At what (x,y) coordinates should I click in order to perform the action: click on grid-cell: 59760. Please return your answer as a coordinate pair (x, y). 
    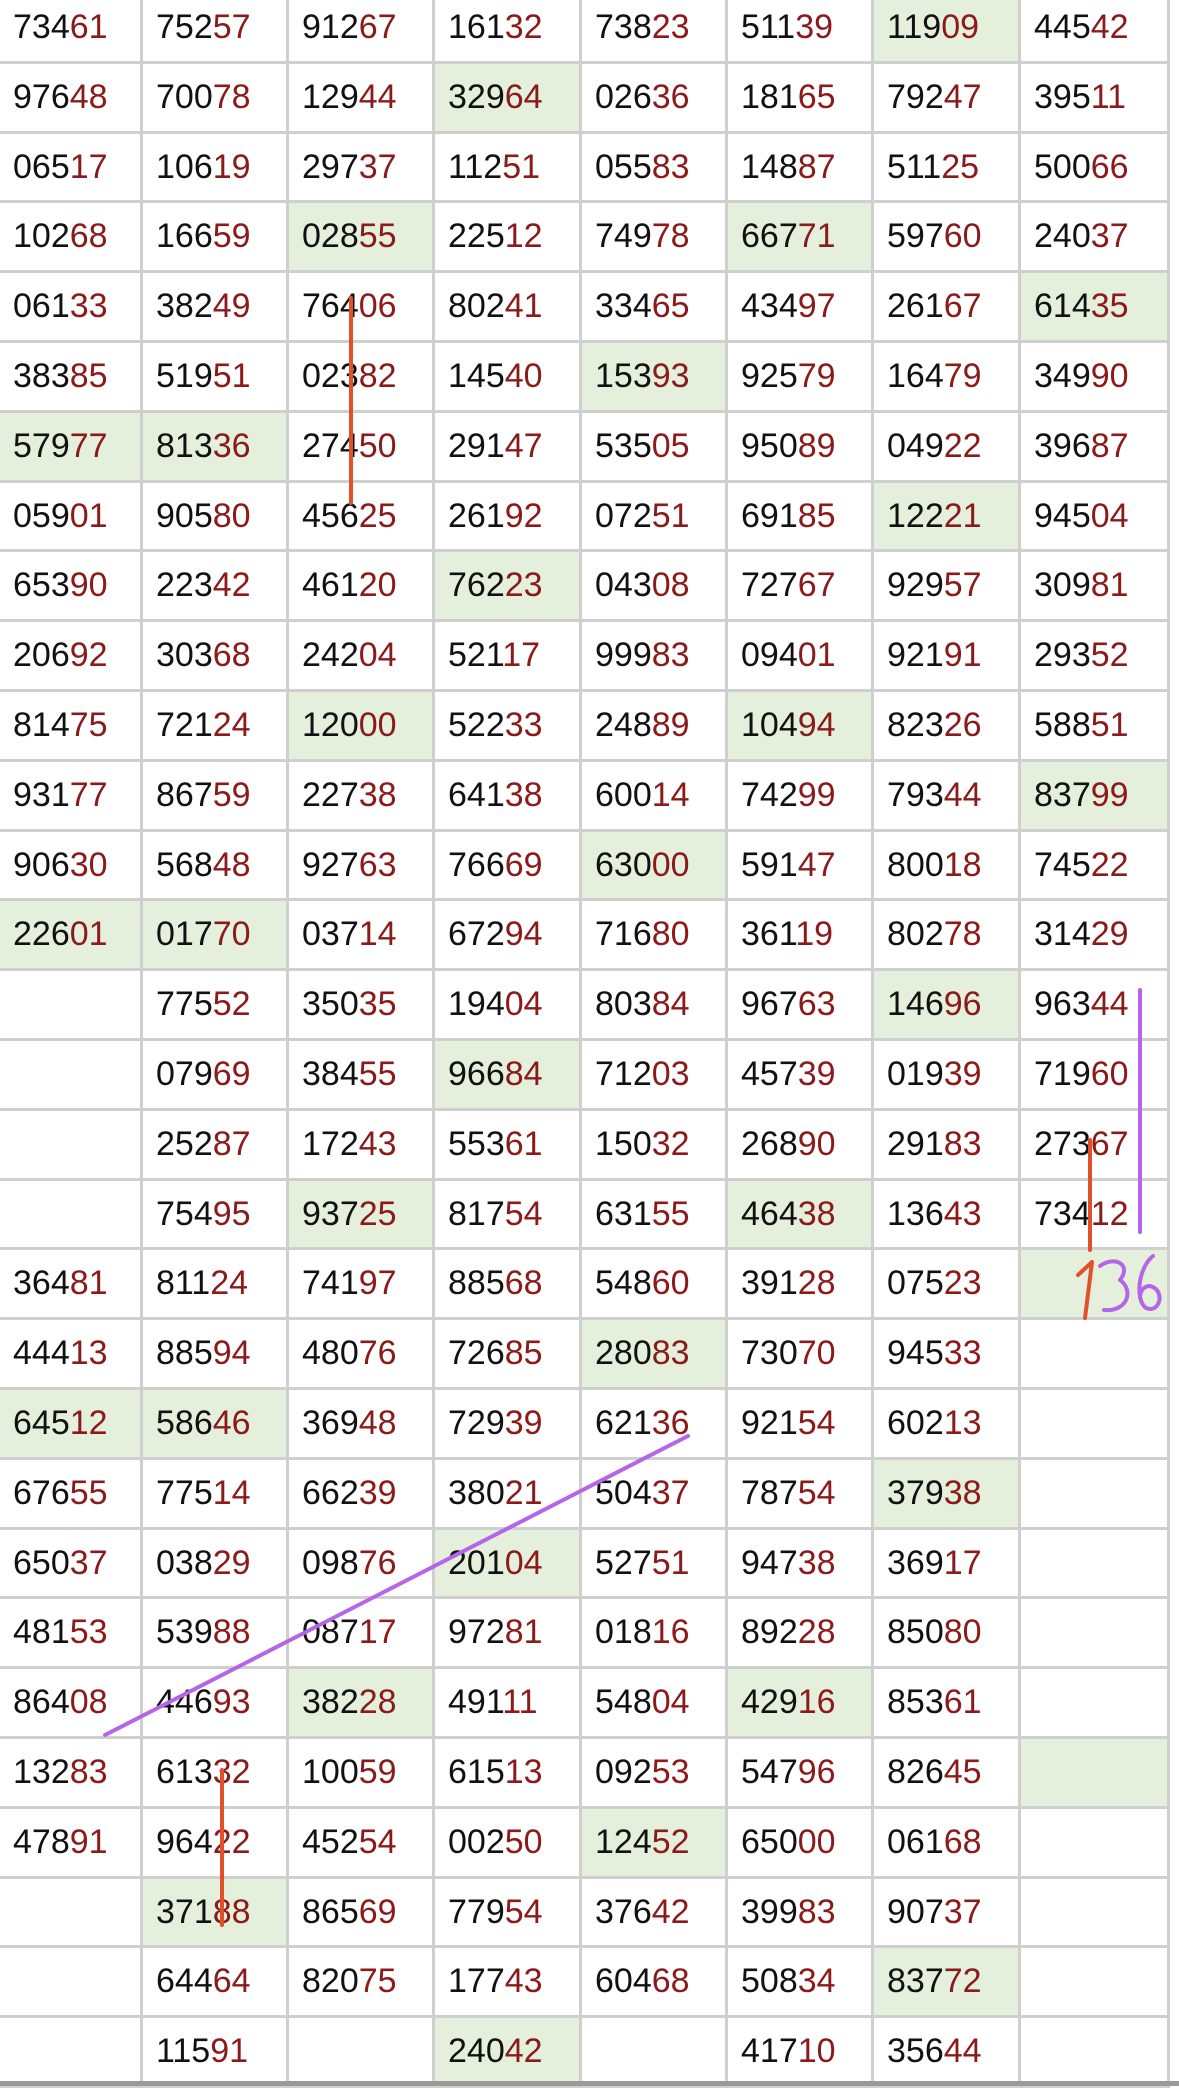
    Looking at the image, I should click on (947, 238).